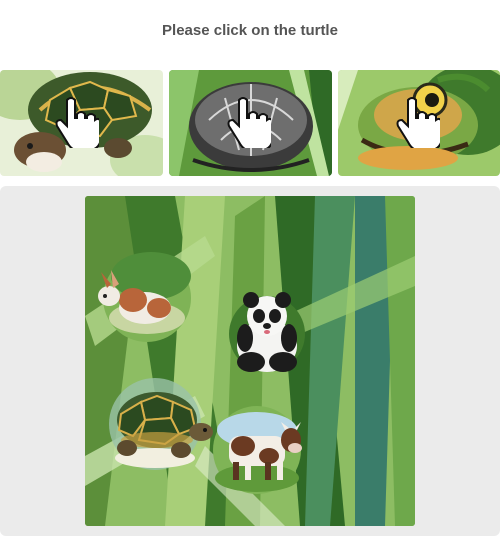 This screenshot has height=536, width=500. Describe the element at coordinates (267, 334) in the screenshot. I see `panda-target` at that location.